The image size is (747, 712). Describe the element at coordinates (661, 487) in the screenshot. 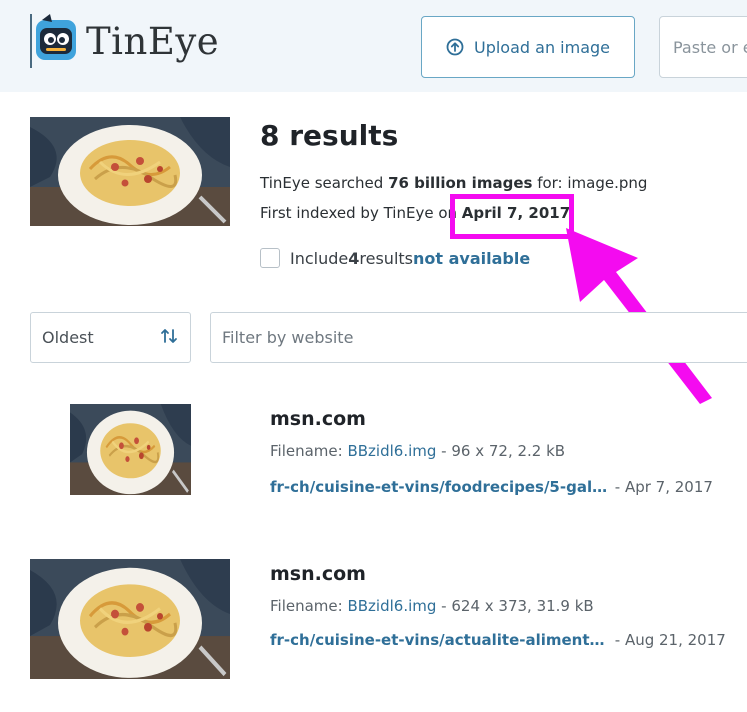

I see `result-date: - Apr 7, 2017` at that location.